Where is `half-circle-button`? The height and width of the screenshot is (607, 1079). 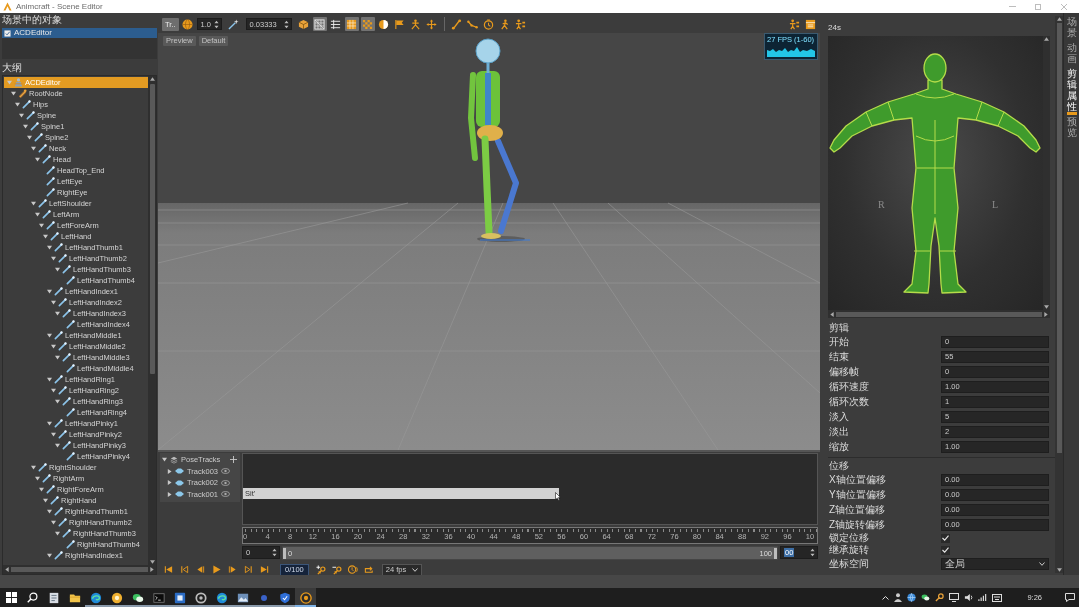 half-circle-button is located at coordinates (383, 24).